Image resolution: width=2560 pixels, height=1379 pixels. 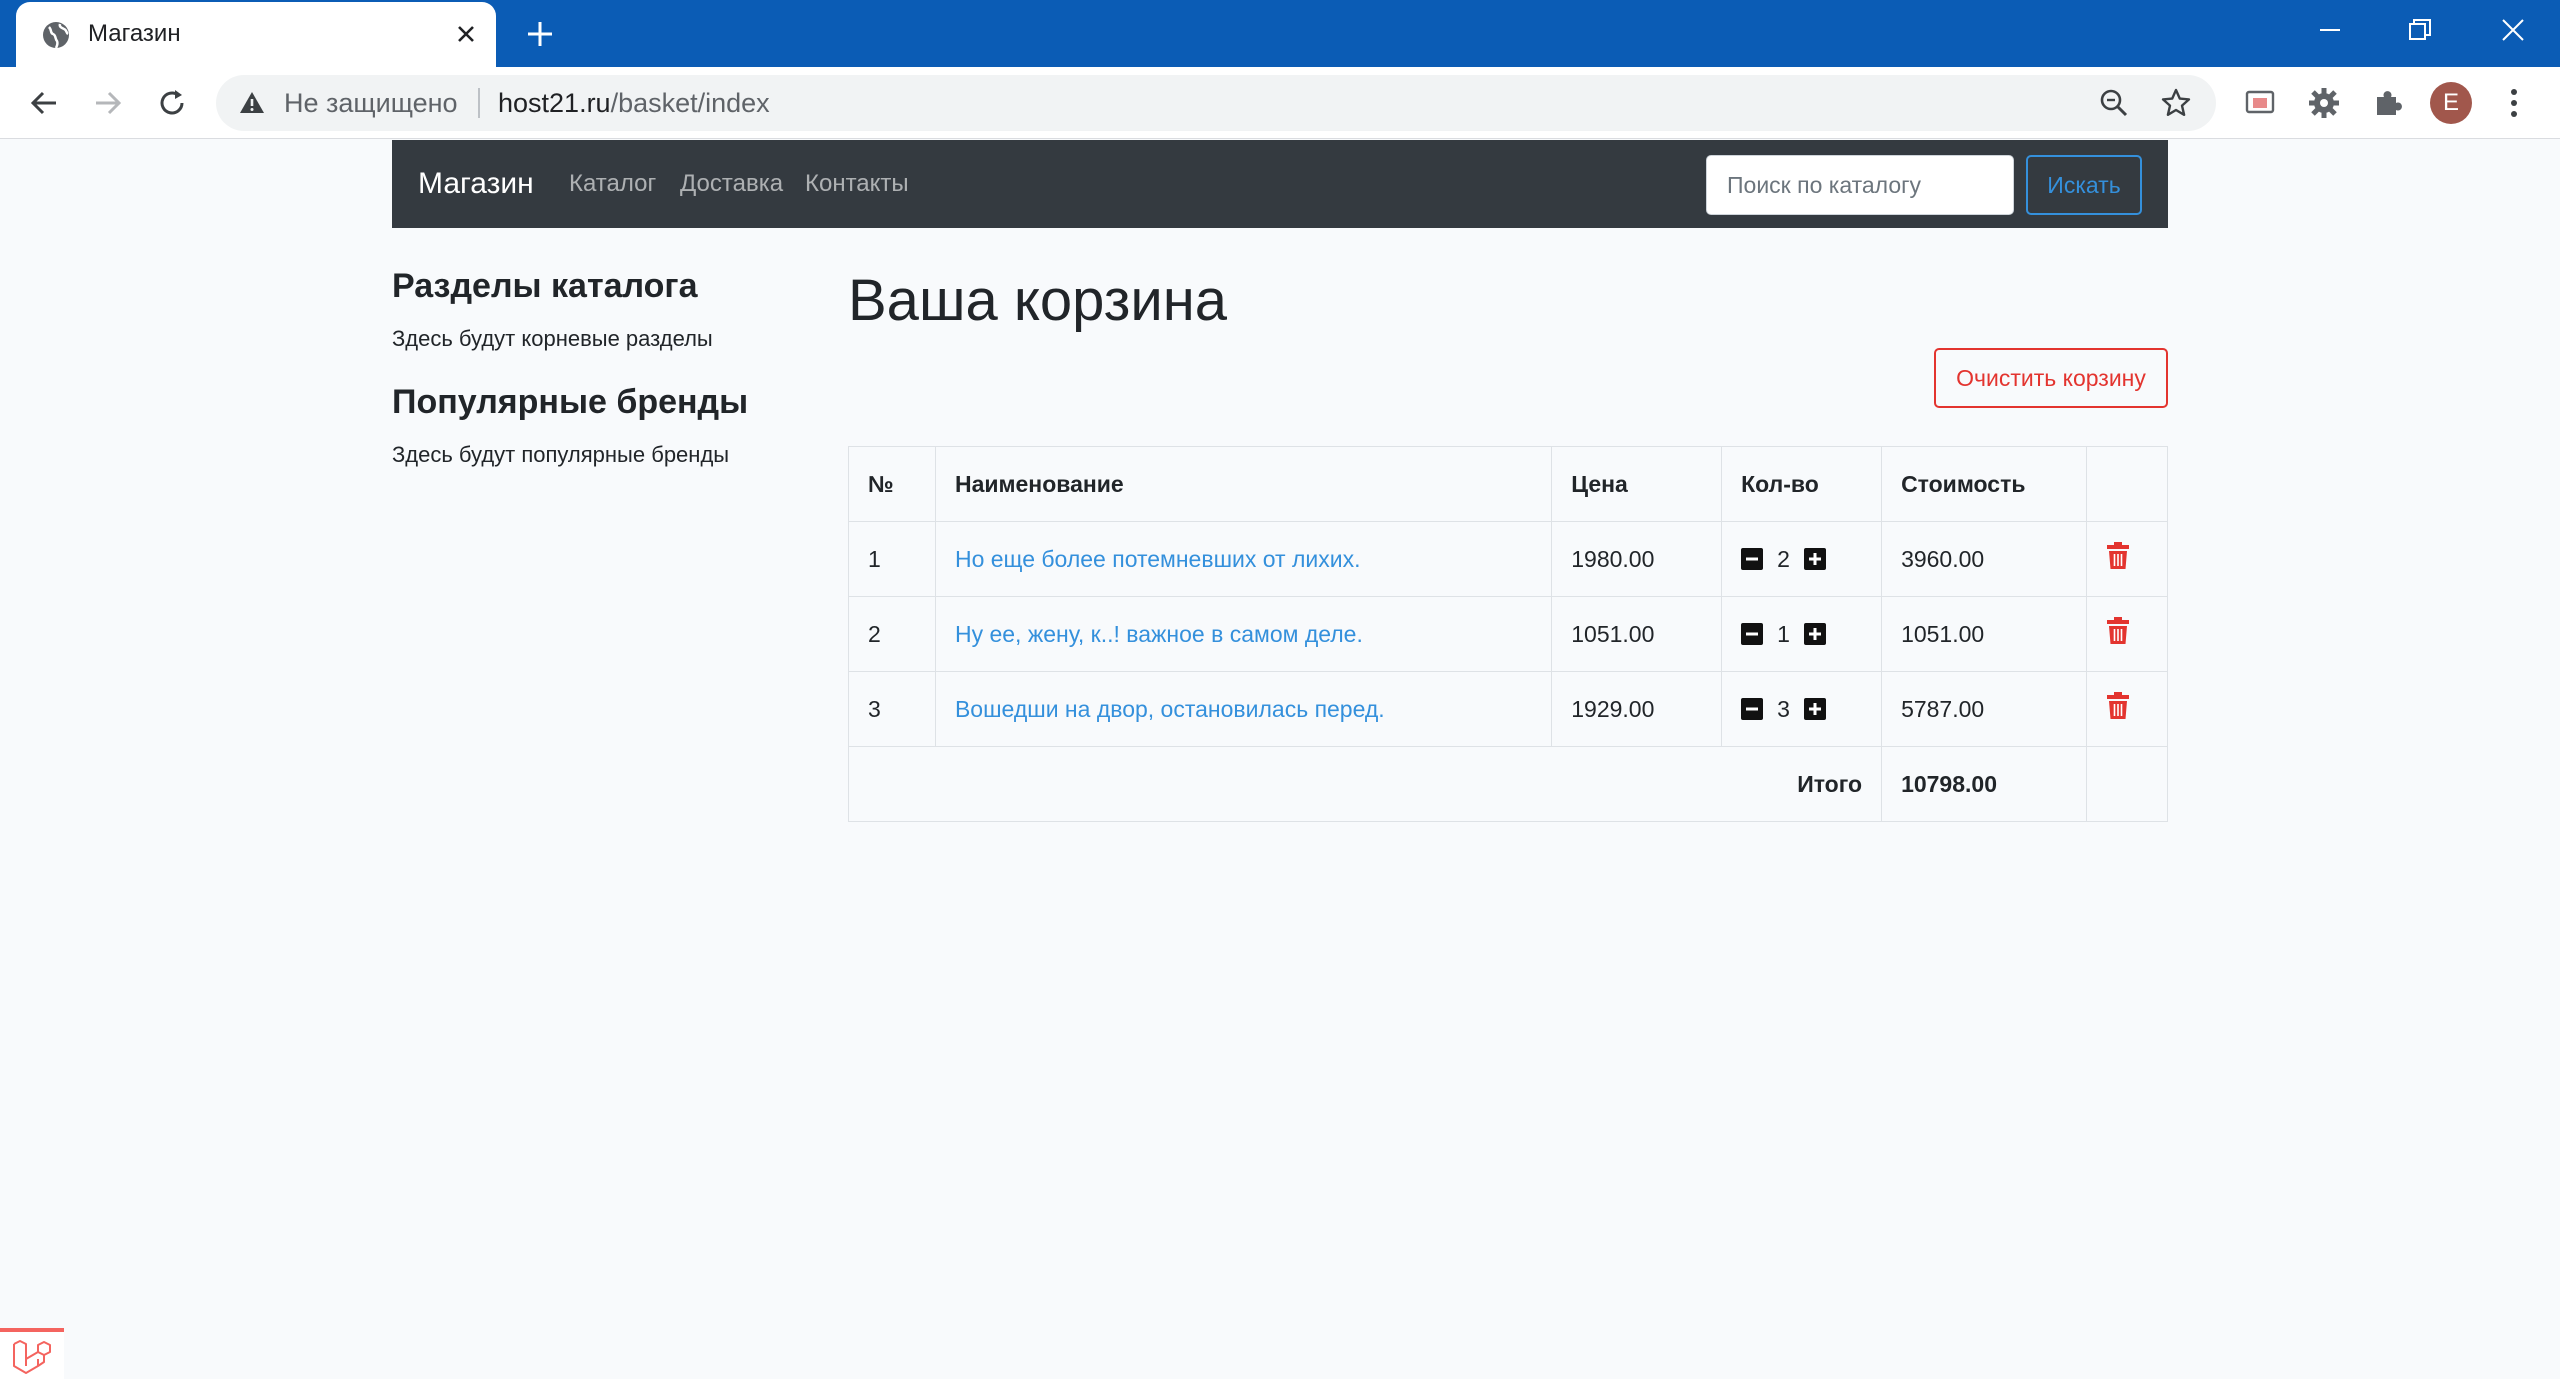 What do you see at coordinates (1170, 709) in the screenshot?
I see `product-link: Вошедши на двор, остановилась перед.` at bounding box center [1170, 709].